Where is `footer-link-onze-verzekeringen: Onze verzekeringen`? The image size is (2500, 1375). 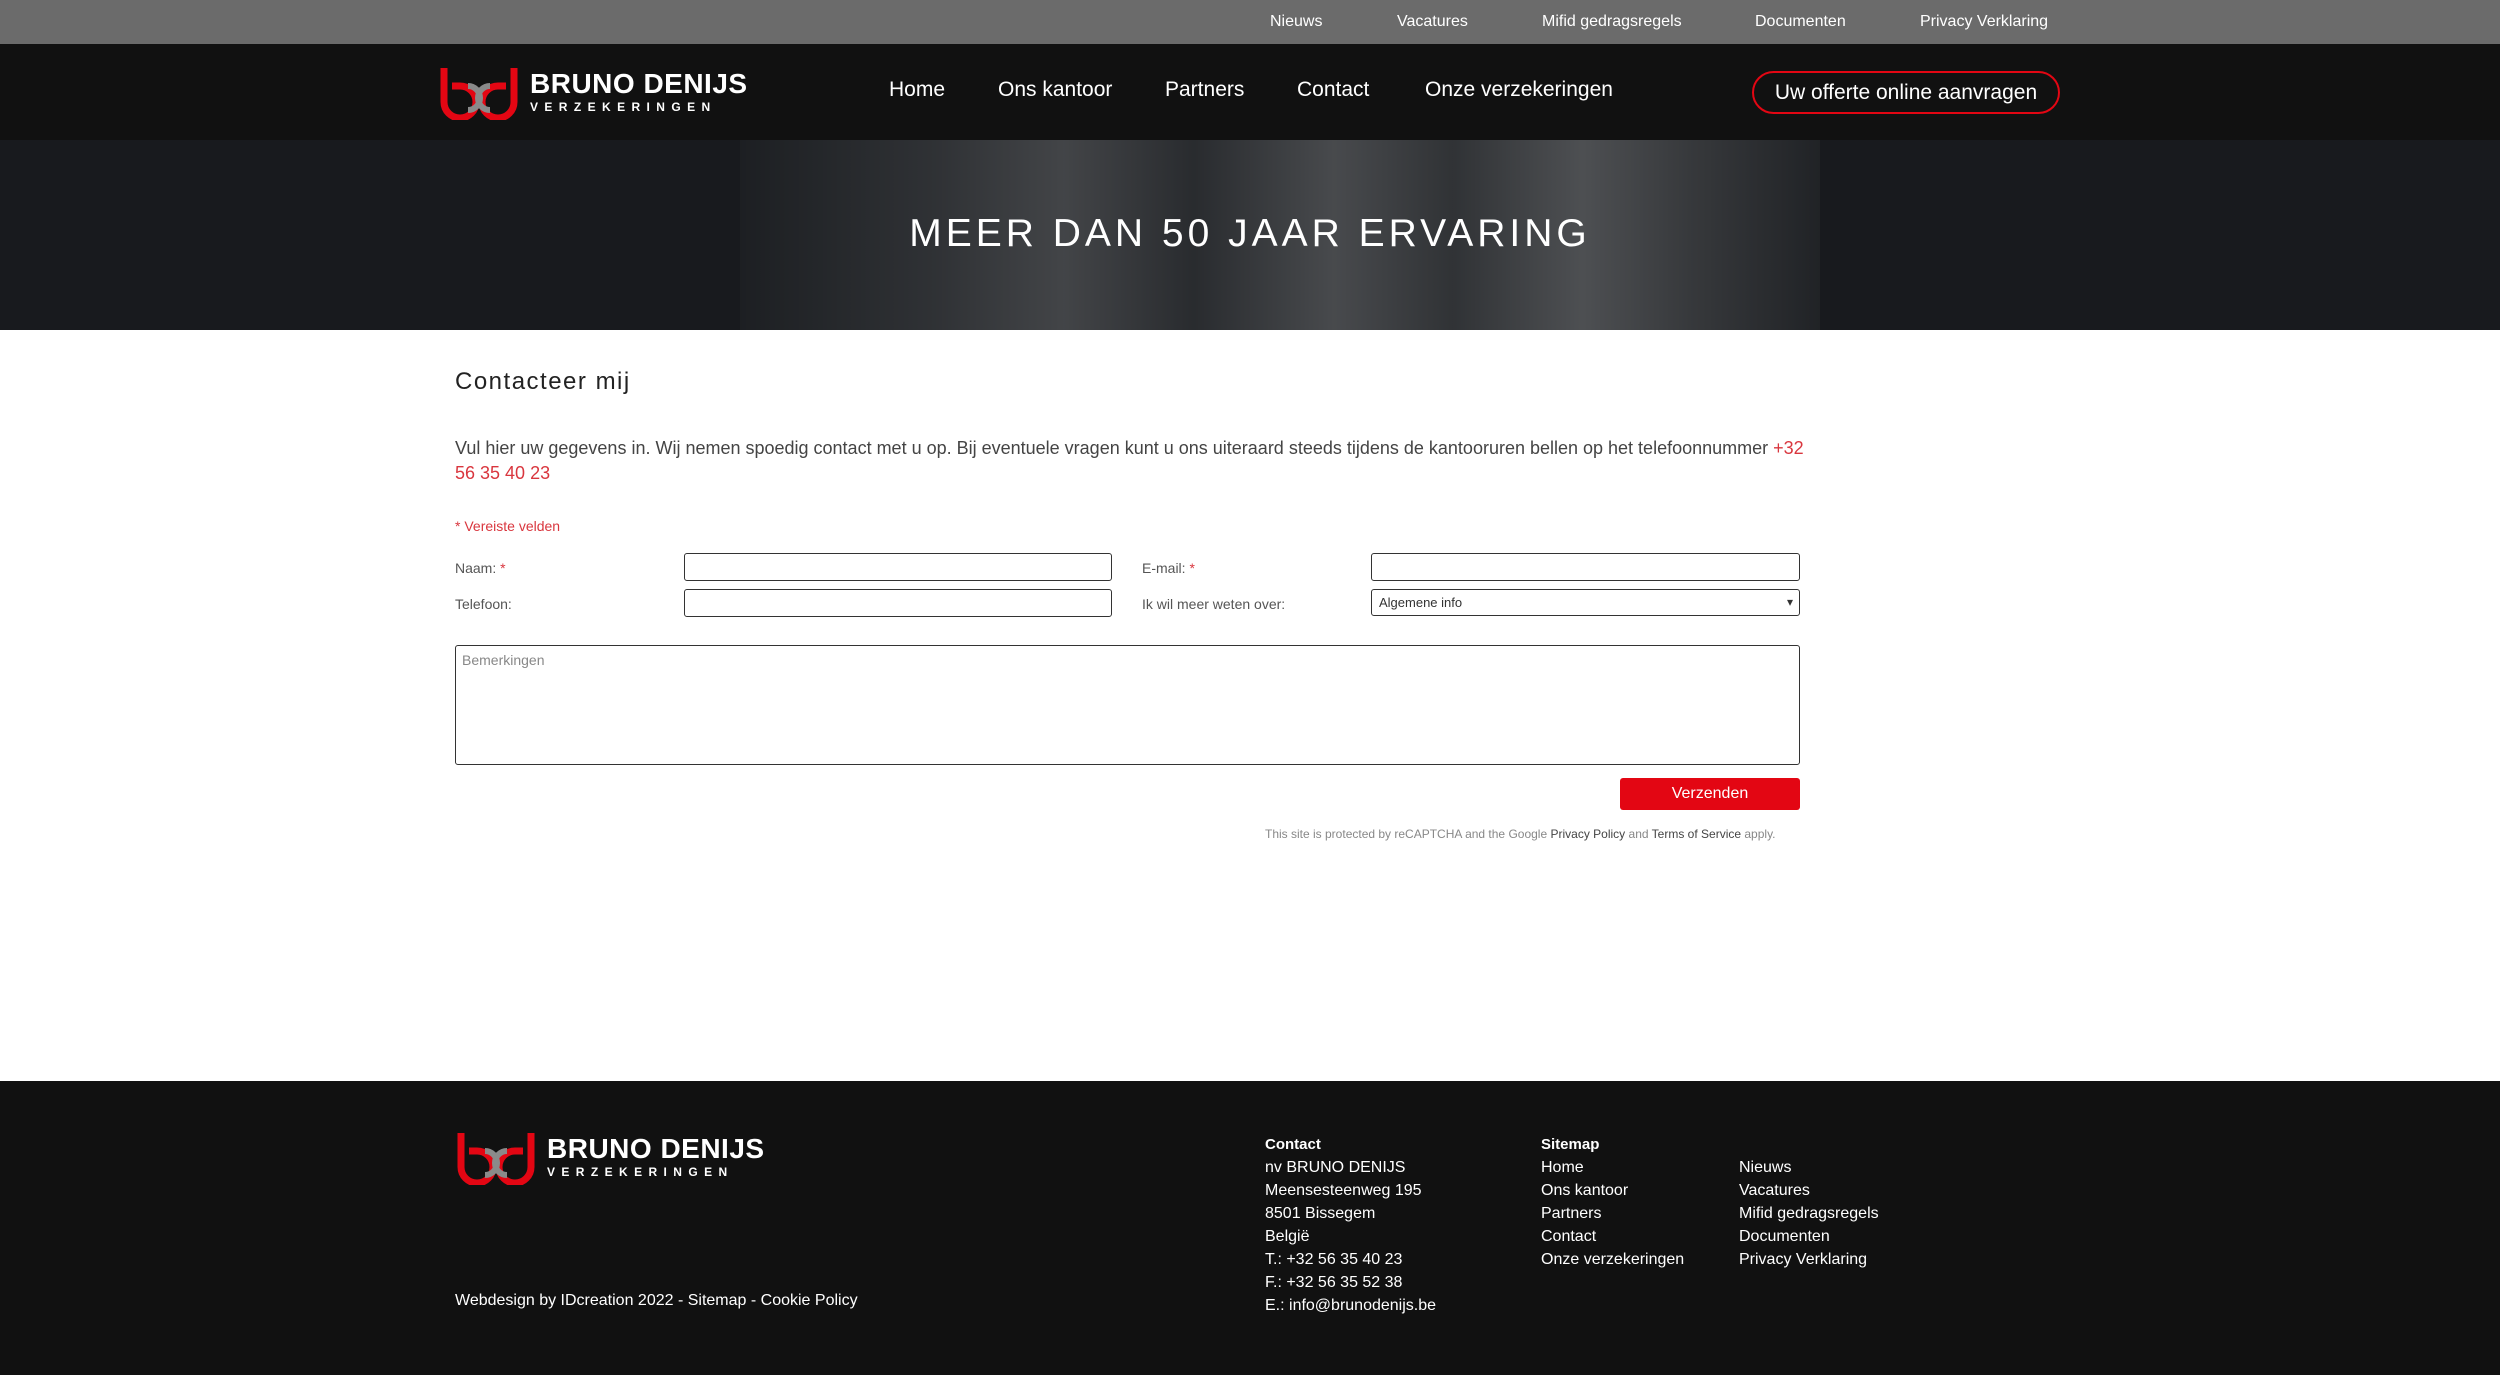
footer-link-onze-verzekeringen: Onze verzekeringen is located at coordinates (1612, 1259).